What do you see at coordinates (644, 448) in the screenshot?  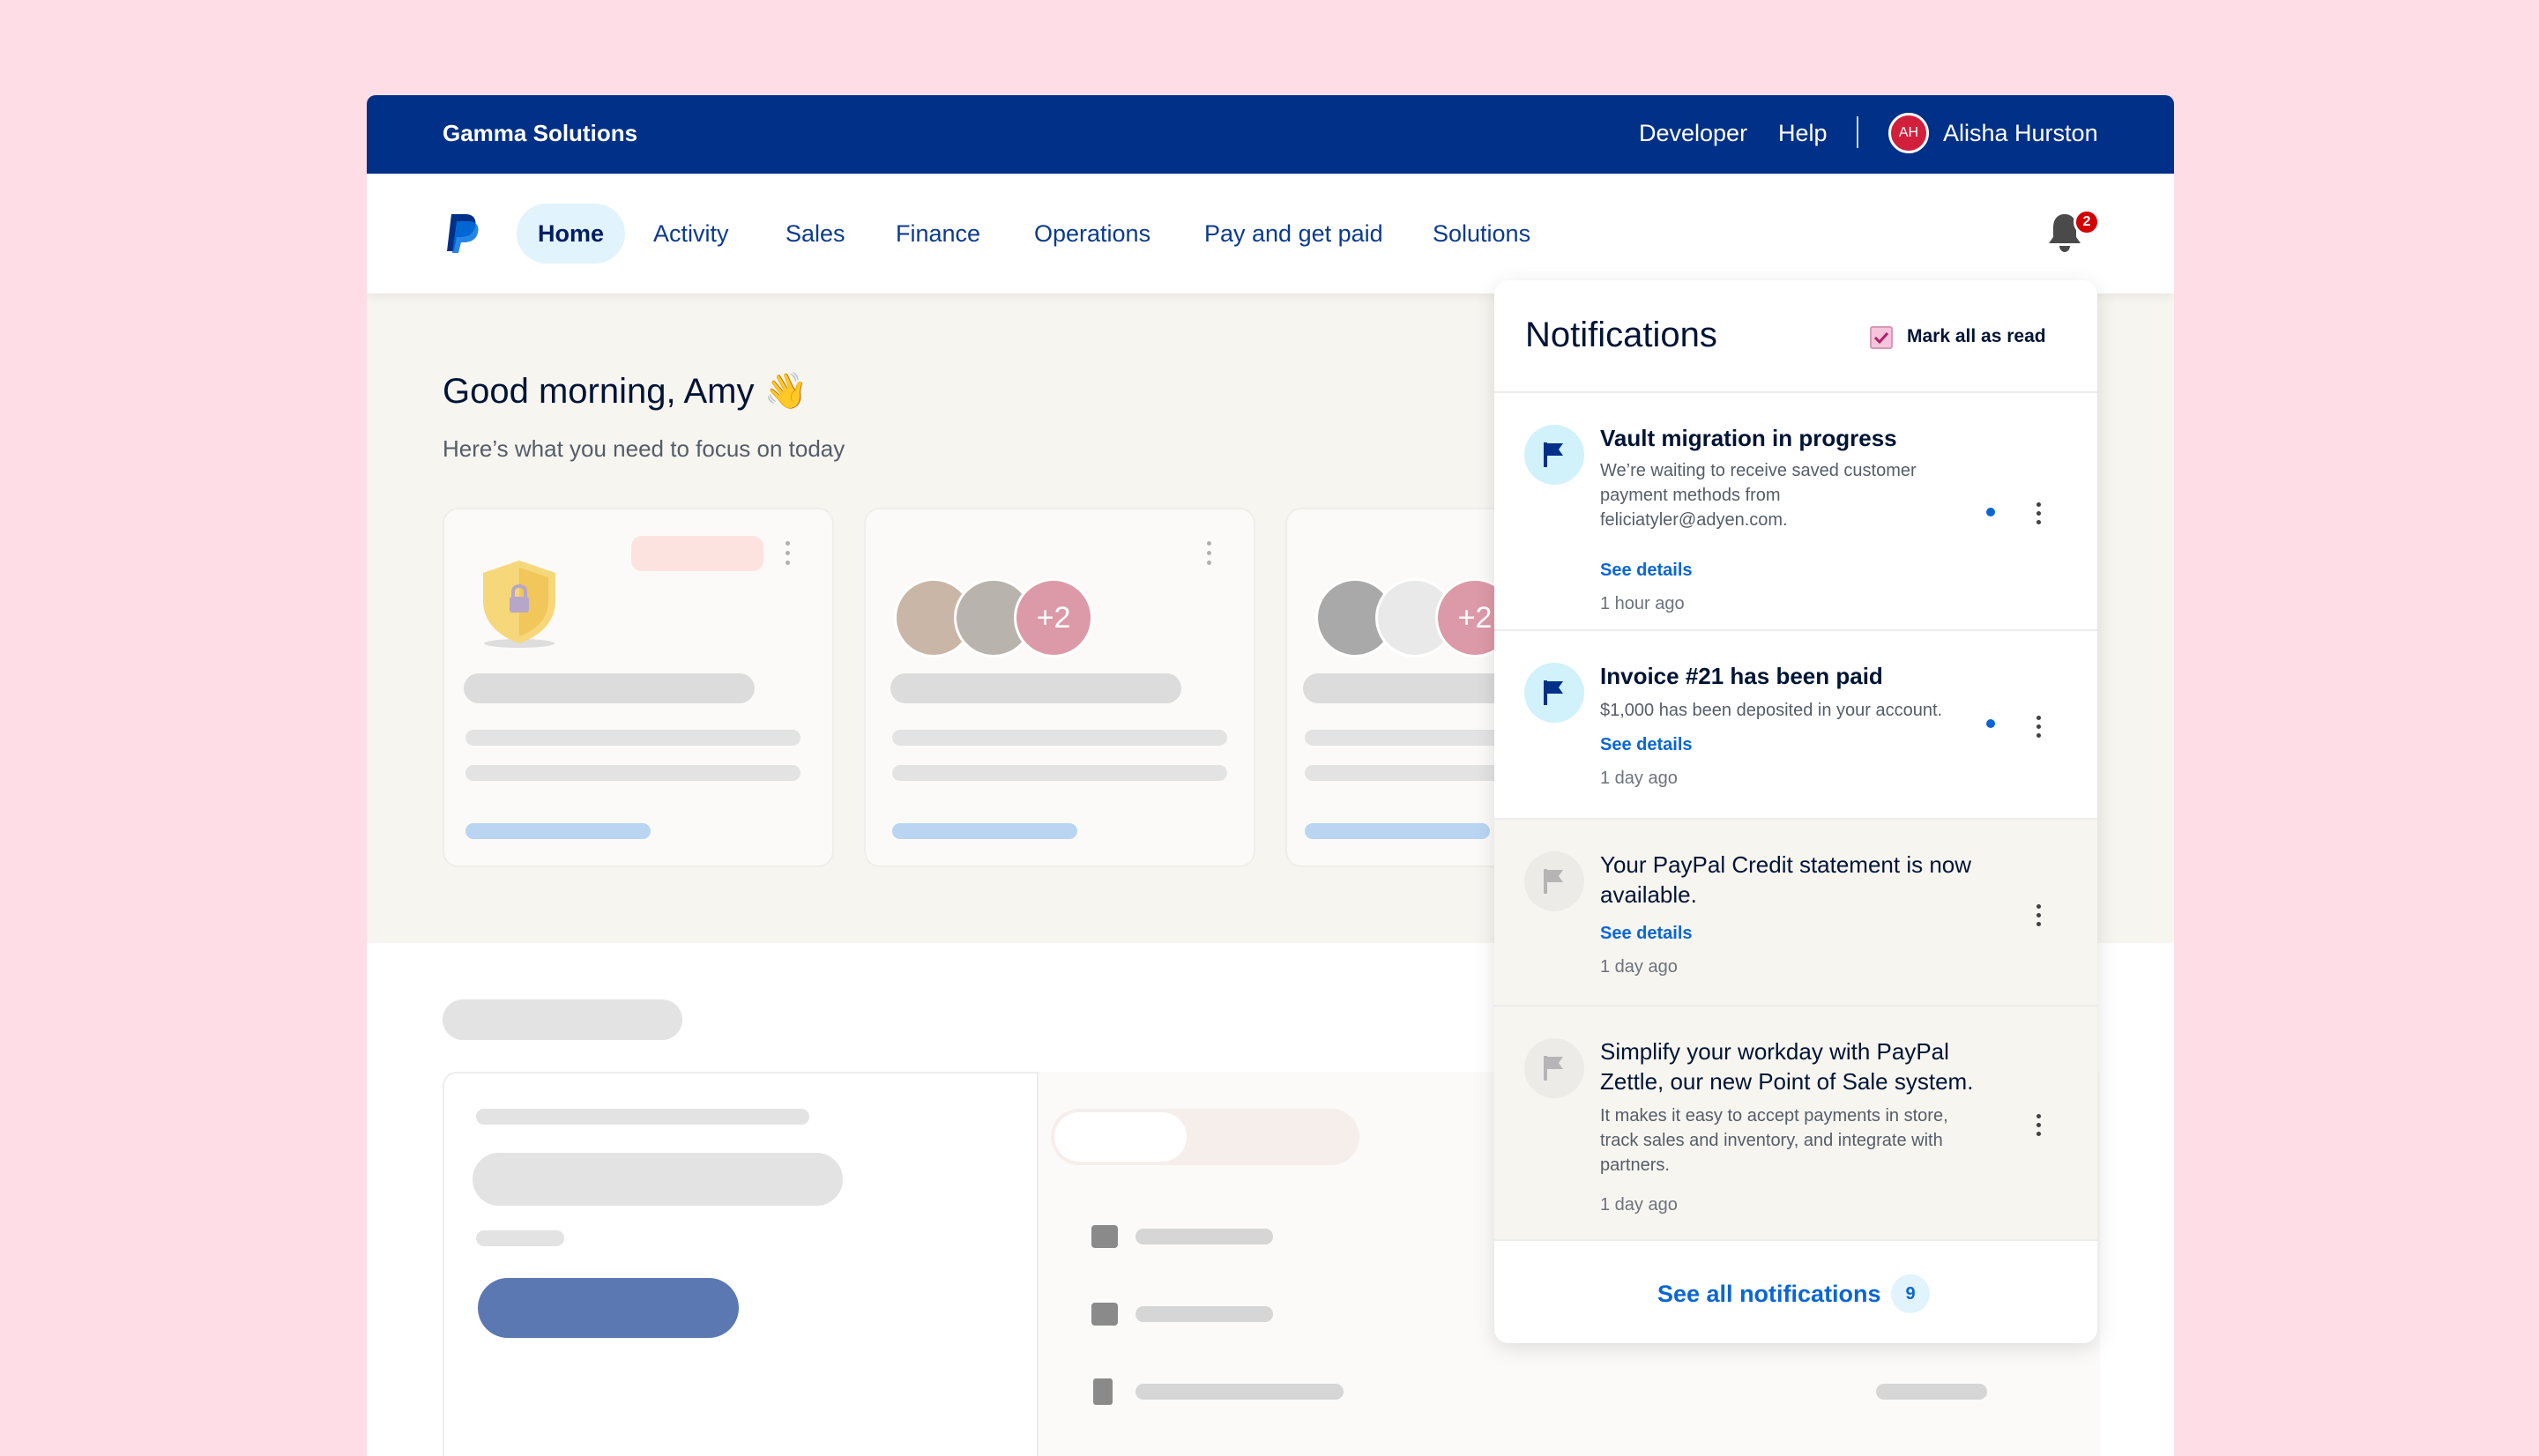 I see `greeting-subtitle: Here’s what you need to focus on today` at bounding box center [644, 448].